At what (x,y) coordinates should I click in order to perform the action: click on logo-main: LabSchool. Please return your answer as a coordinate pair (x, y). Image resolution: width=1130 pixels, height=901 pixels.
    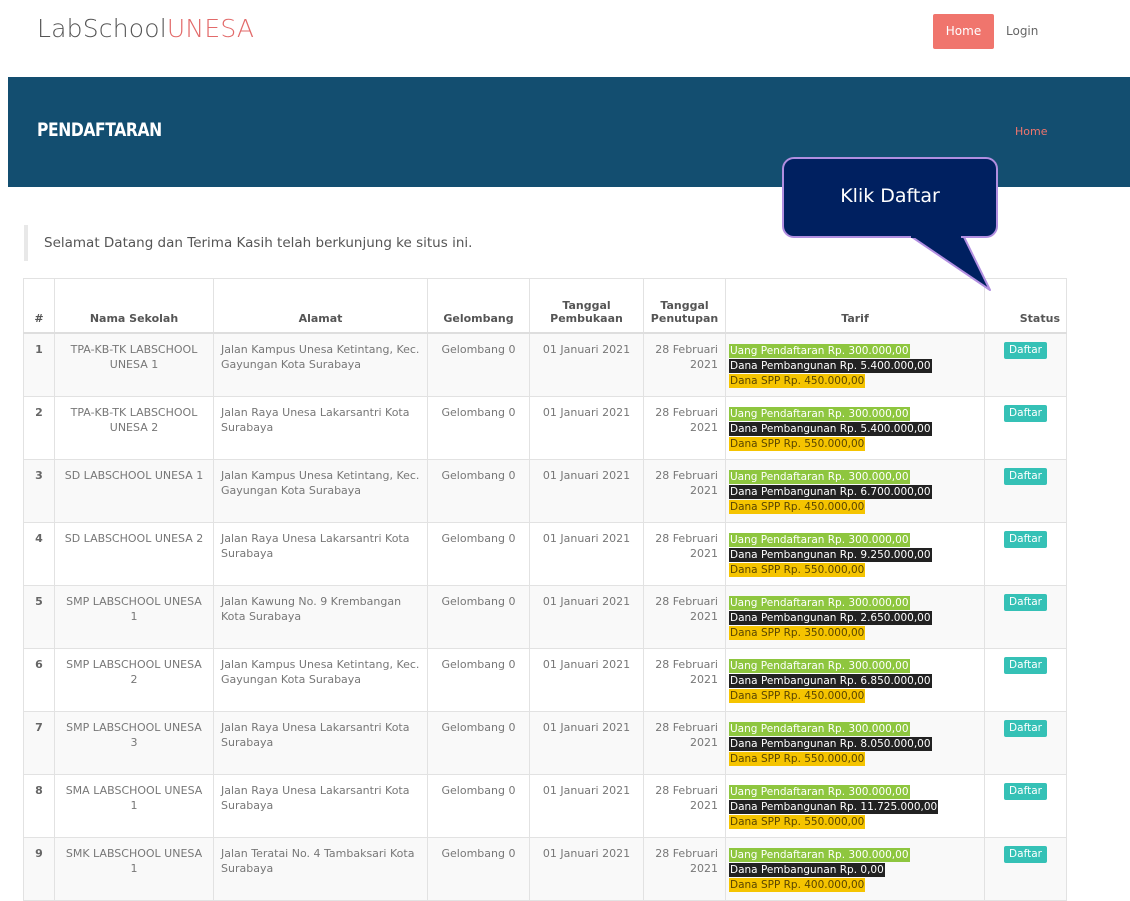
    Looking at the image, I should click on (102, 28).